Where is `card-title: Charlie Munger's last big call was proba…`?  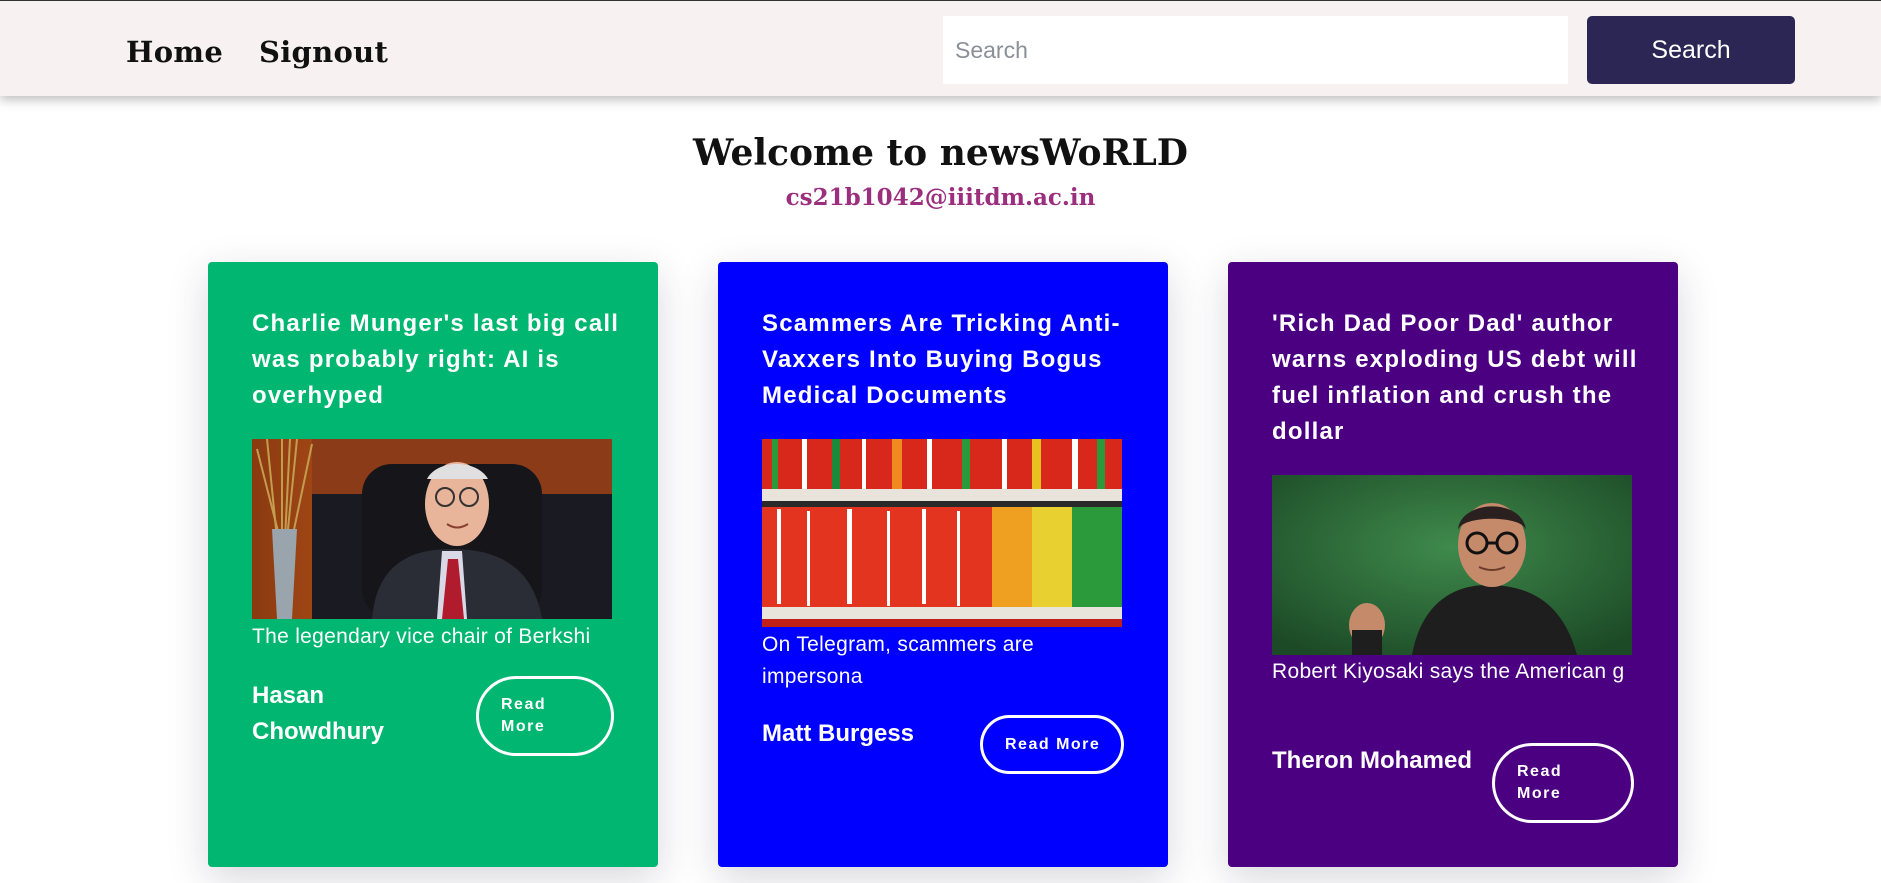
card-title: Charlie Munger's last big call was proba… is located at coordinates (436, 359).